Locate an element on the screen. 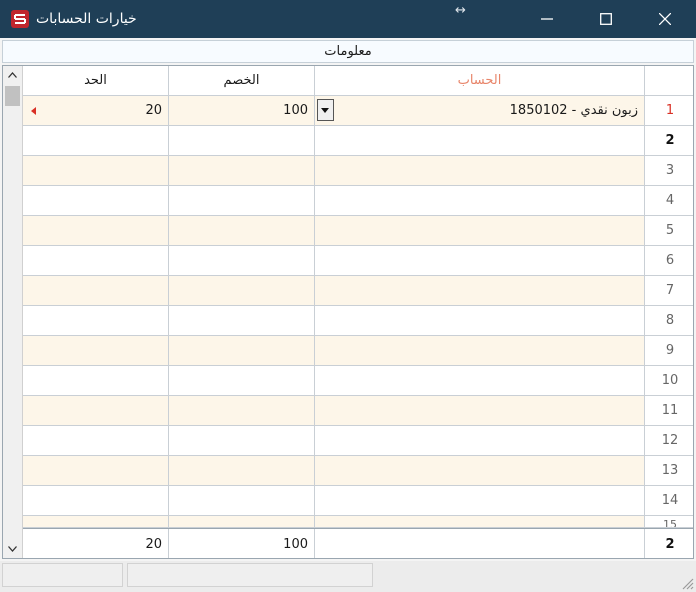  row-number: 10 is located at coordinates (669, 381).